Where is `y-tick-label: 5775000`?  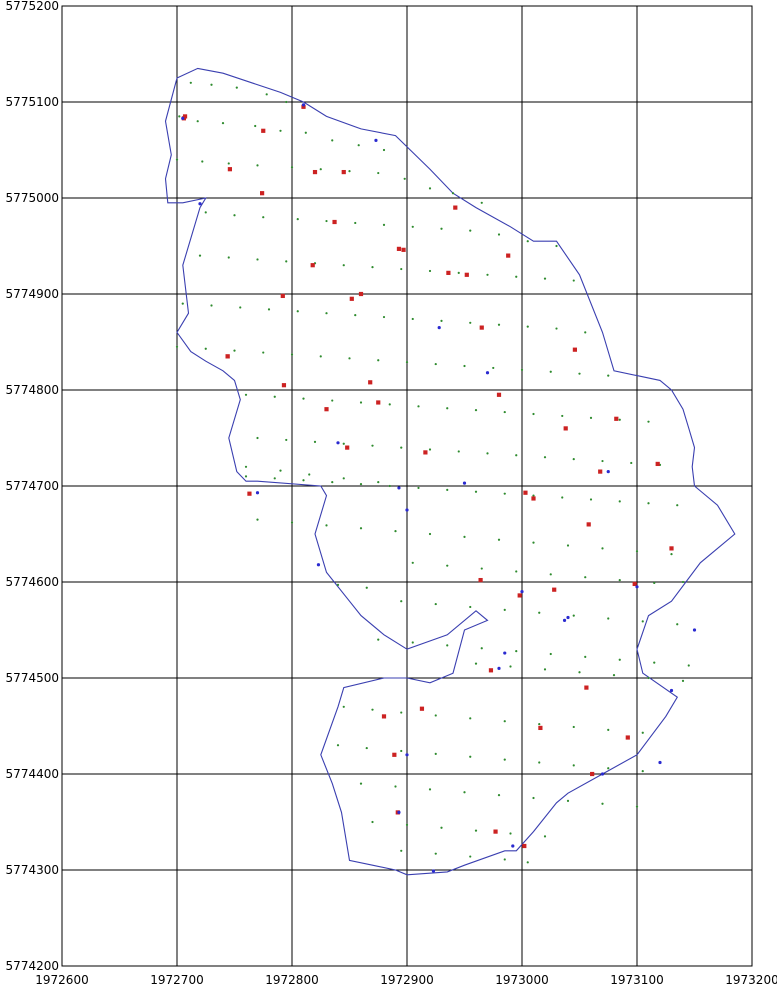 y-tick-label: 5775000 is located at coordinates (32, 198).